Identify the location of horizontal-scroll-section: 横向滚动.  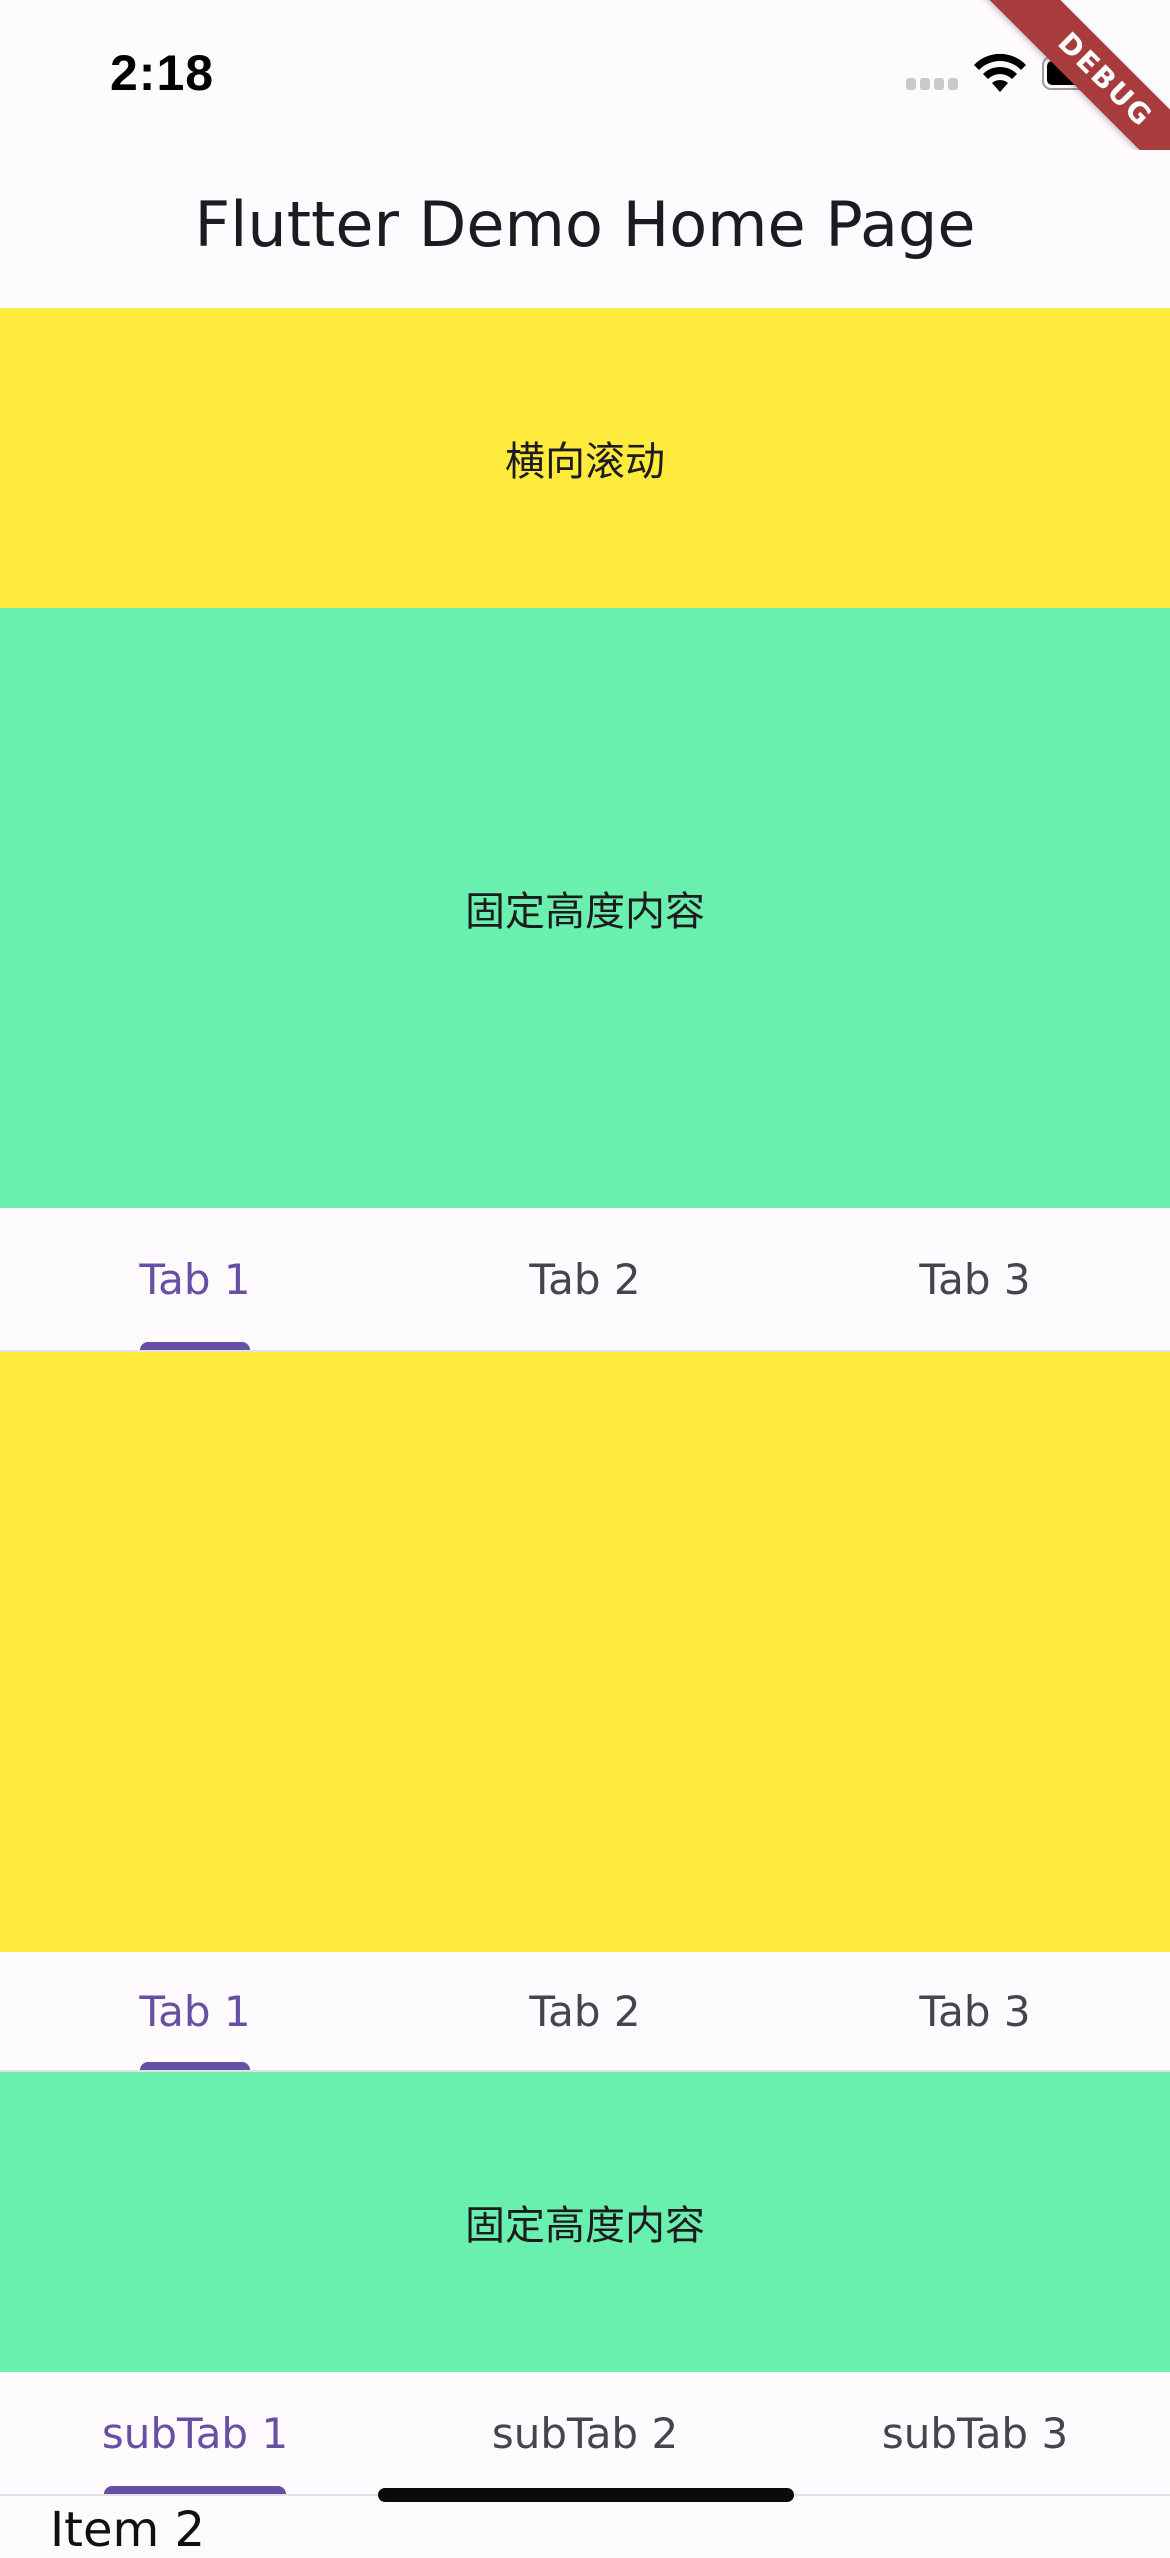
(585, 458).